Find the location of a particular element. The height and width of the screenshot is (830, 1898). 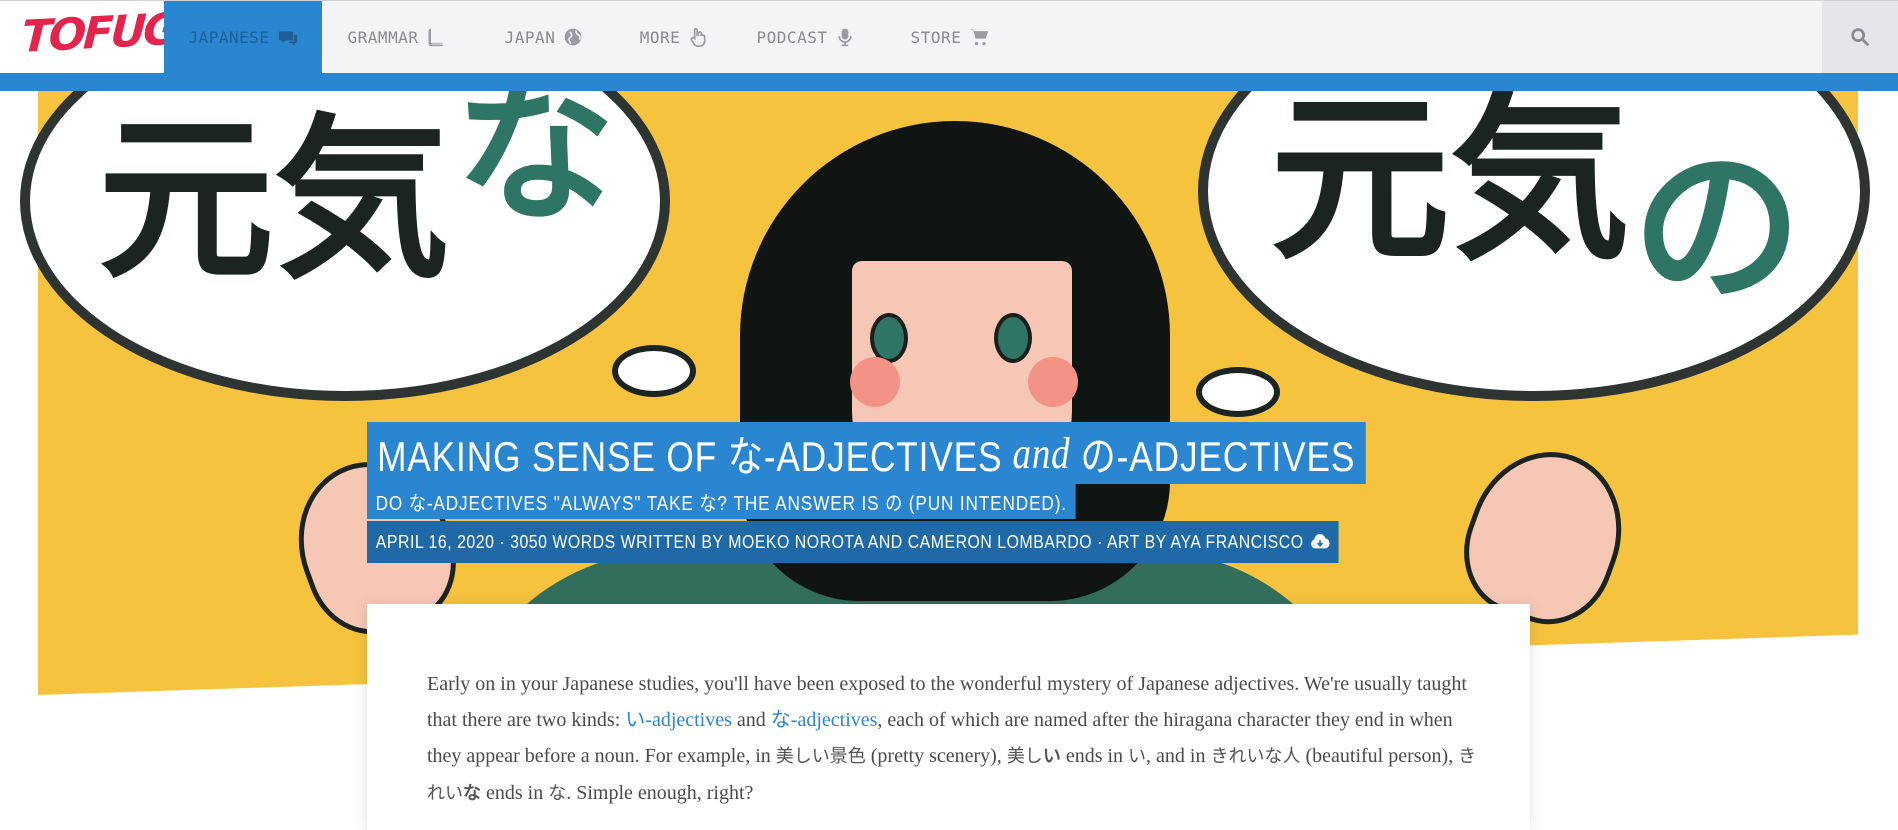

cloud-download-icon is located at coordinates (1320, 542).